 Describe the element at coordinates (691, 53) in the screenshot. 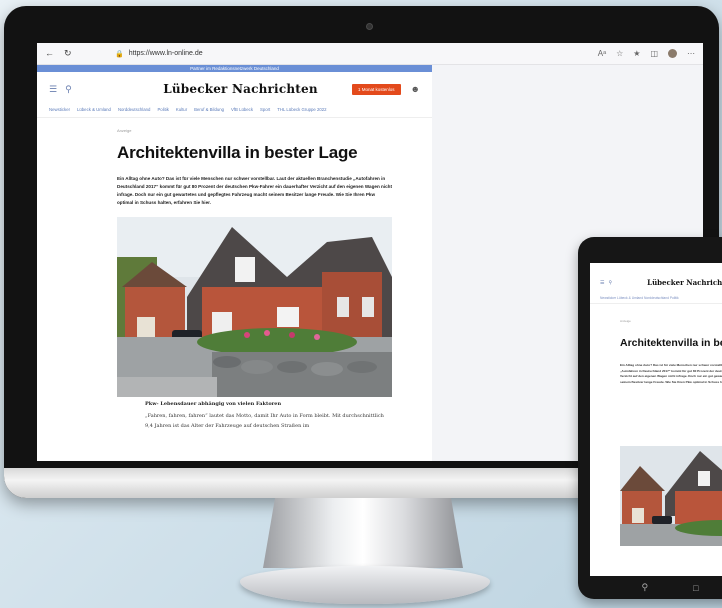

I see `more-menu-icon: ⋯` at that location.